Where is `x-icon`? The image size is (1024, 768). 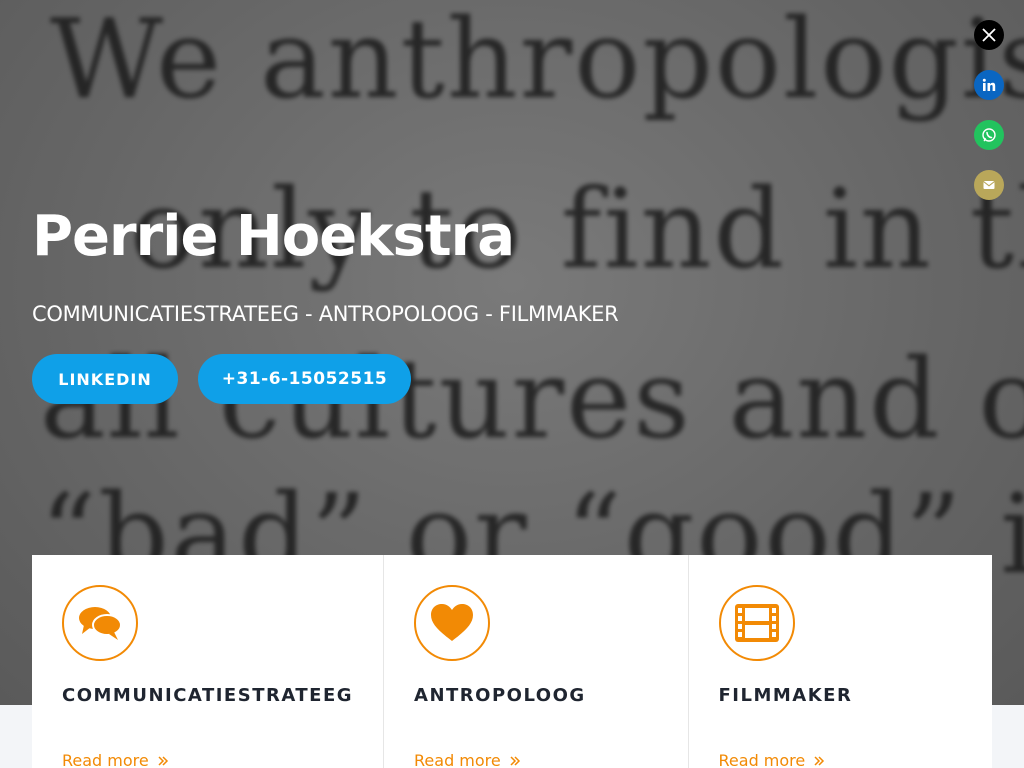 x-icon is located at coordinates (989, 35).